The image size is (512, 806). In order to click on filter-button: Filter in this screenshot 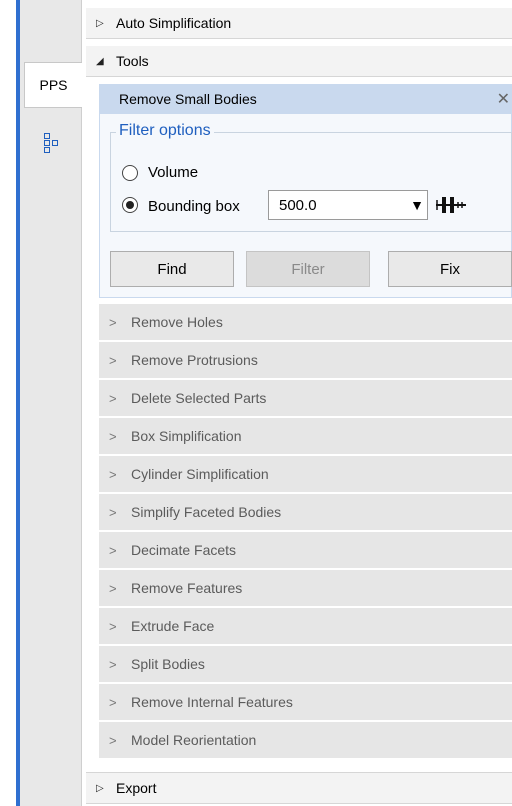, I will do `click(308, 269)`.